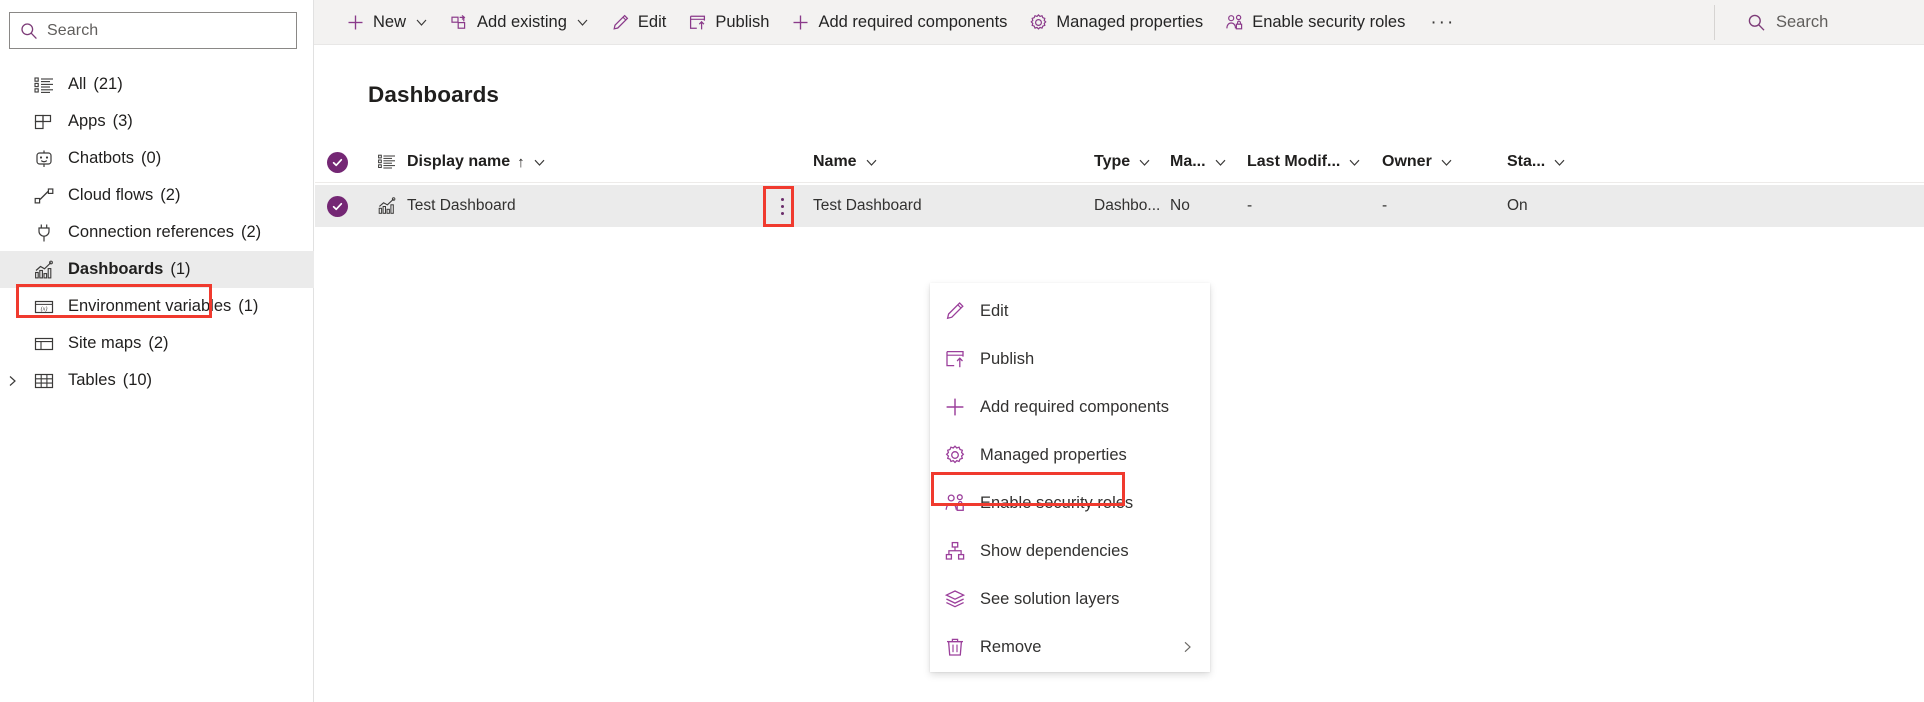 The width and height of the screenshot is (1924, 702). I want to click on column-header-owner: Owner, so click(1417, 162).